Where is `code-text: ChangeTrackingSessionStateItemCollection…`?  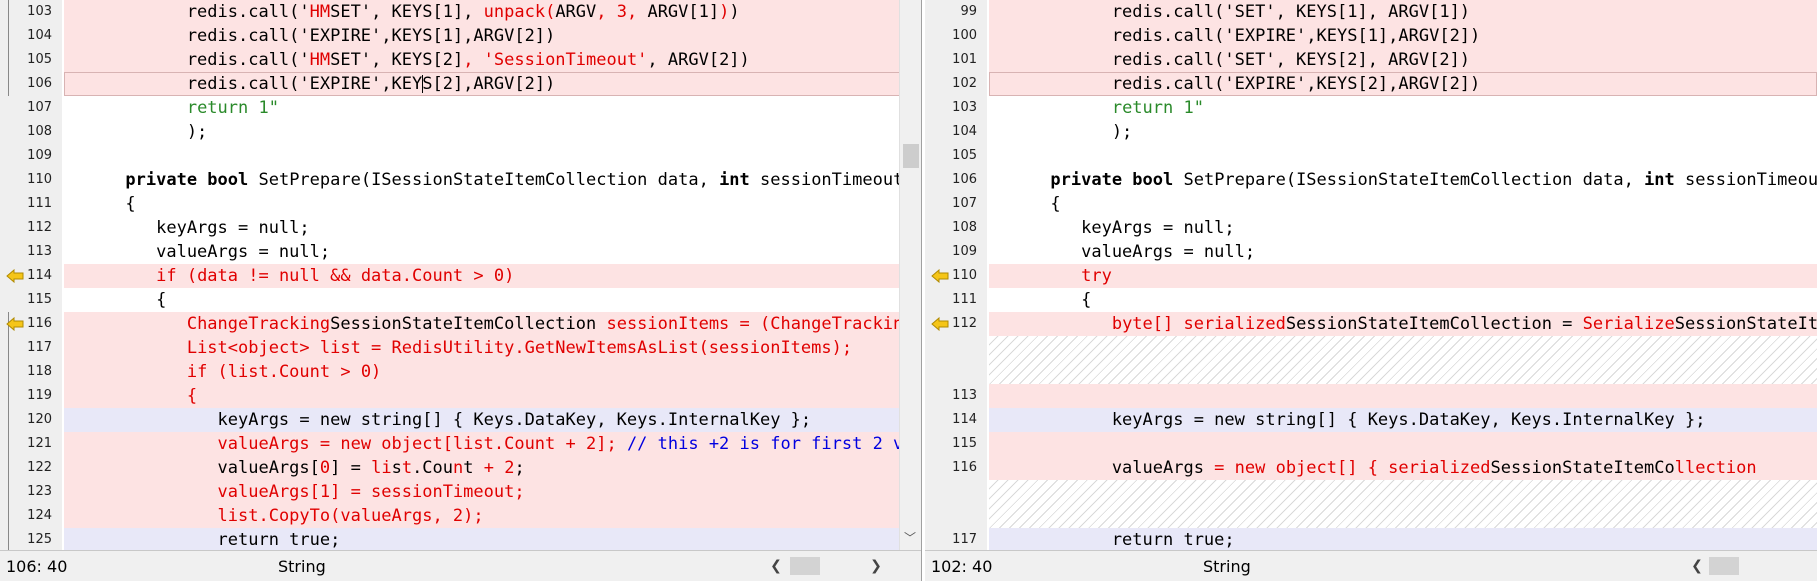 code-text: ChangeTrackingSessionStateItemCollection… is located at coordinates (492, 324).